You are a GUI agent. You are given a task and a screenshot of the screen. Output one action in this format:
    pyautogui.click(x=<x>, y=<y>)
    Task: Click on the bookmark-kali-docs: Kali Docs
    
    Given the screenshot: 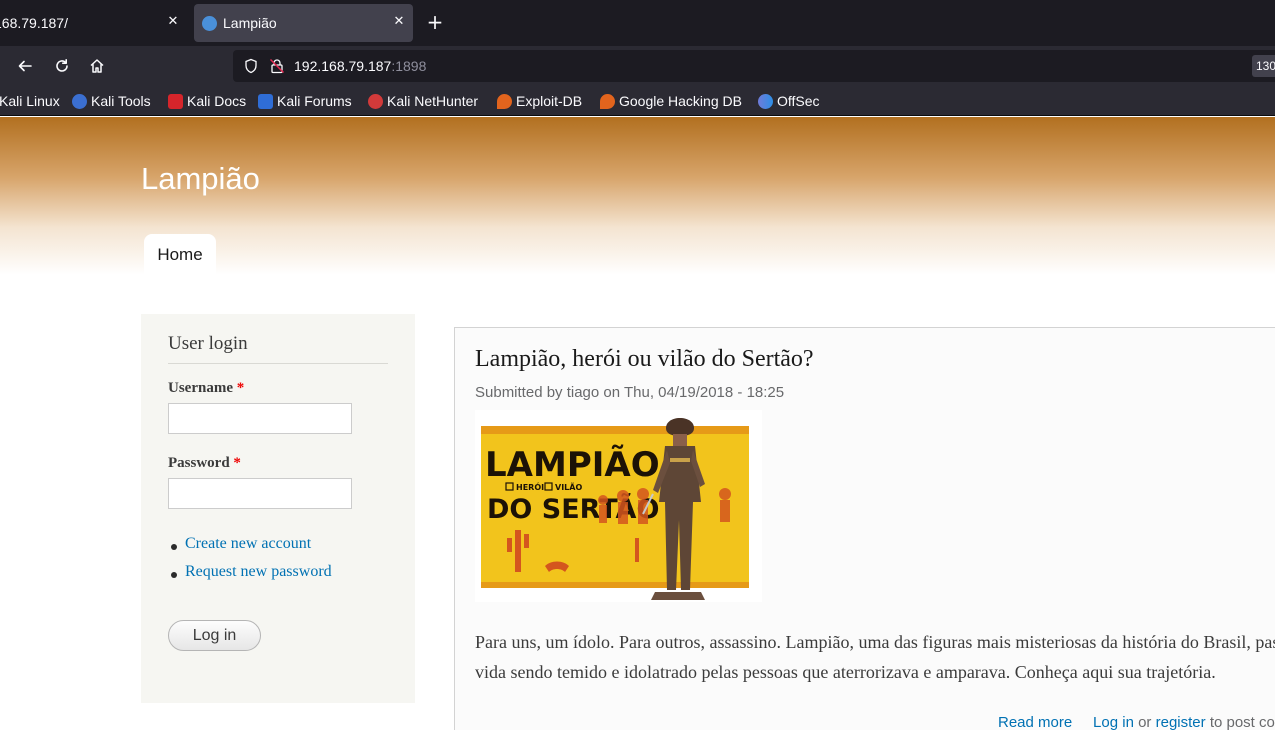 What is the action you would take?
    pyautogui.click(x=207, y=101)
    